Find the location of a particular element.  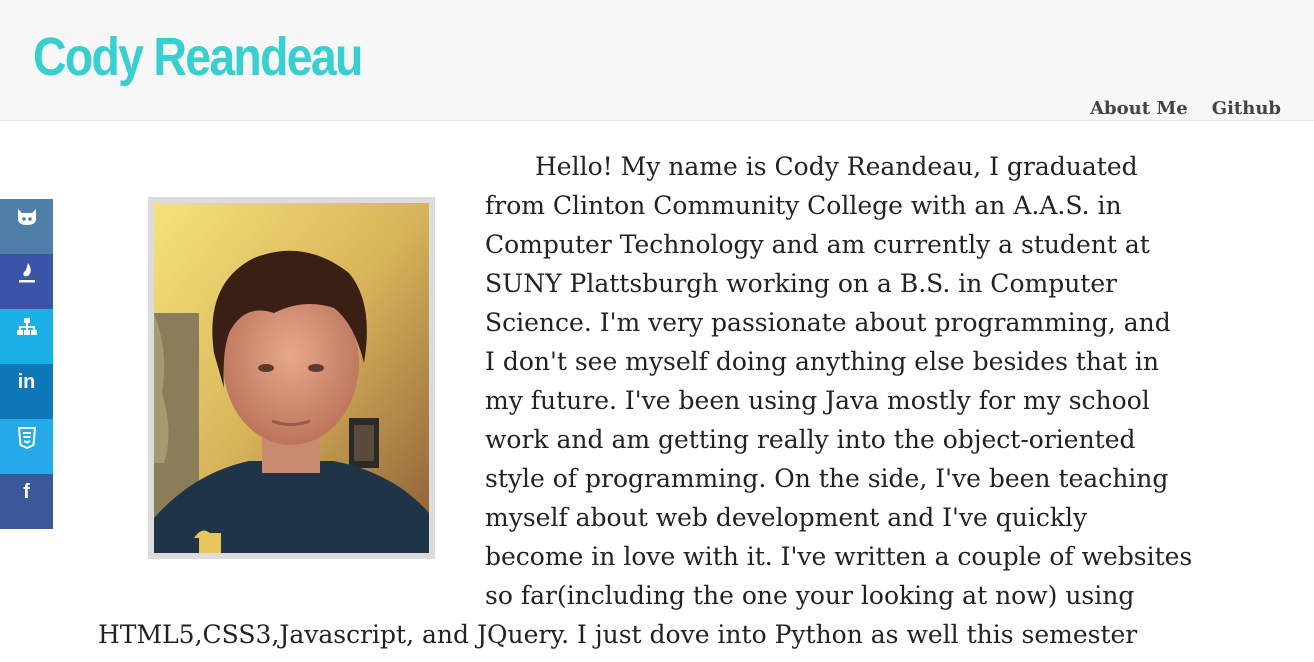

site-title: Cody Reandeau is located at coordinates (198, 57).